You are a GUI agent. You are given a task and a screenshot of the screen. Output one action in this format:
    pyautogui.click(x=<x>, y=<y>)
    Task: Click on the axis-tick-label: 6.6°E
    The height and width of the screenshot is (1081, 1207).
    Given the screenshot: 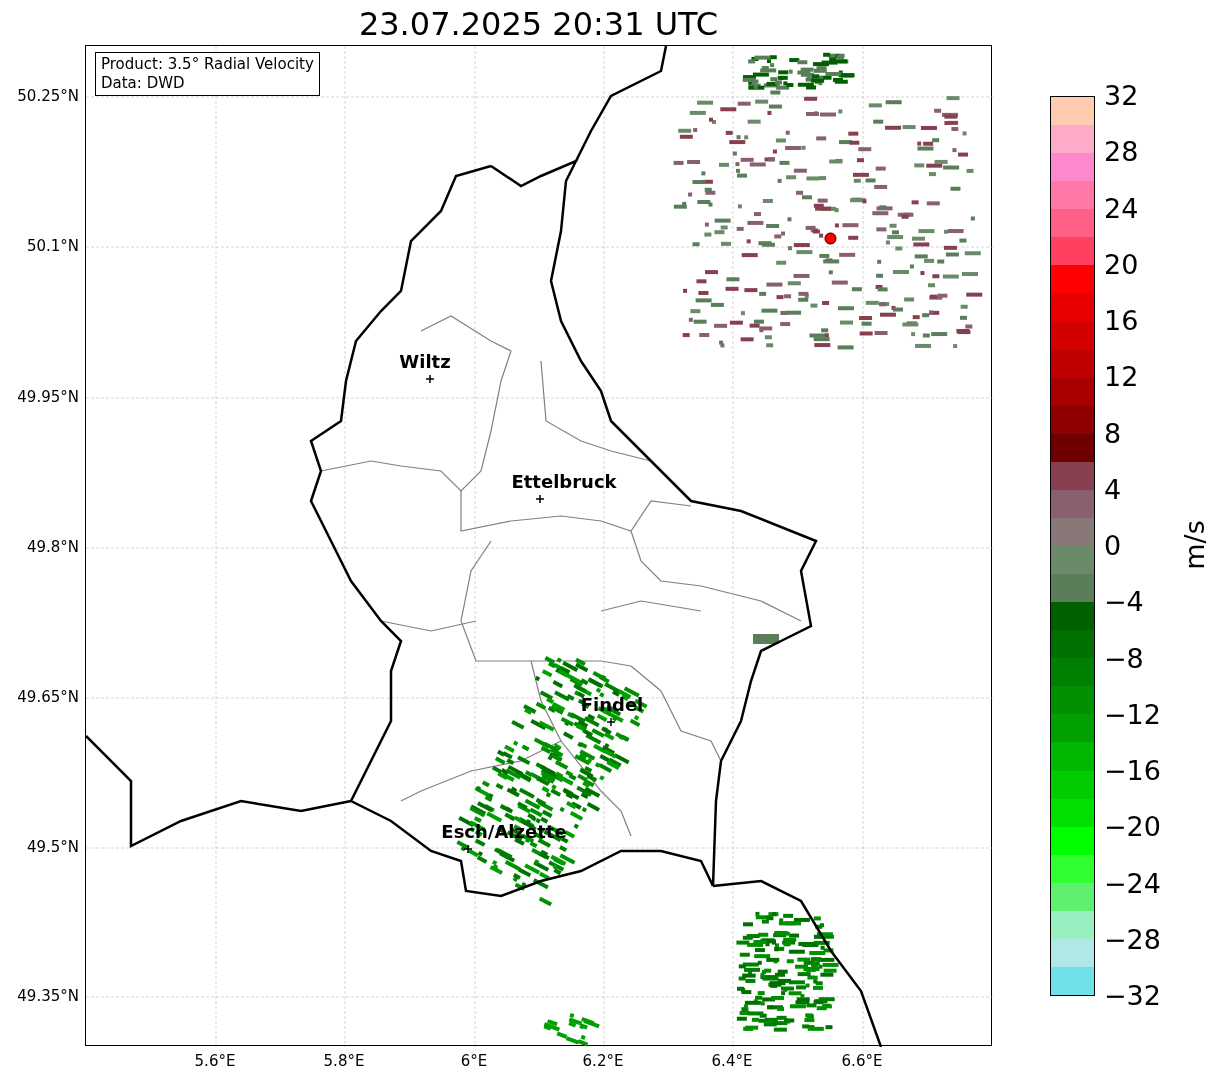 What is the action you would take?
    pyautogui.click(x=862, y=1061)
    